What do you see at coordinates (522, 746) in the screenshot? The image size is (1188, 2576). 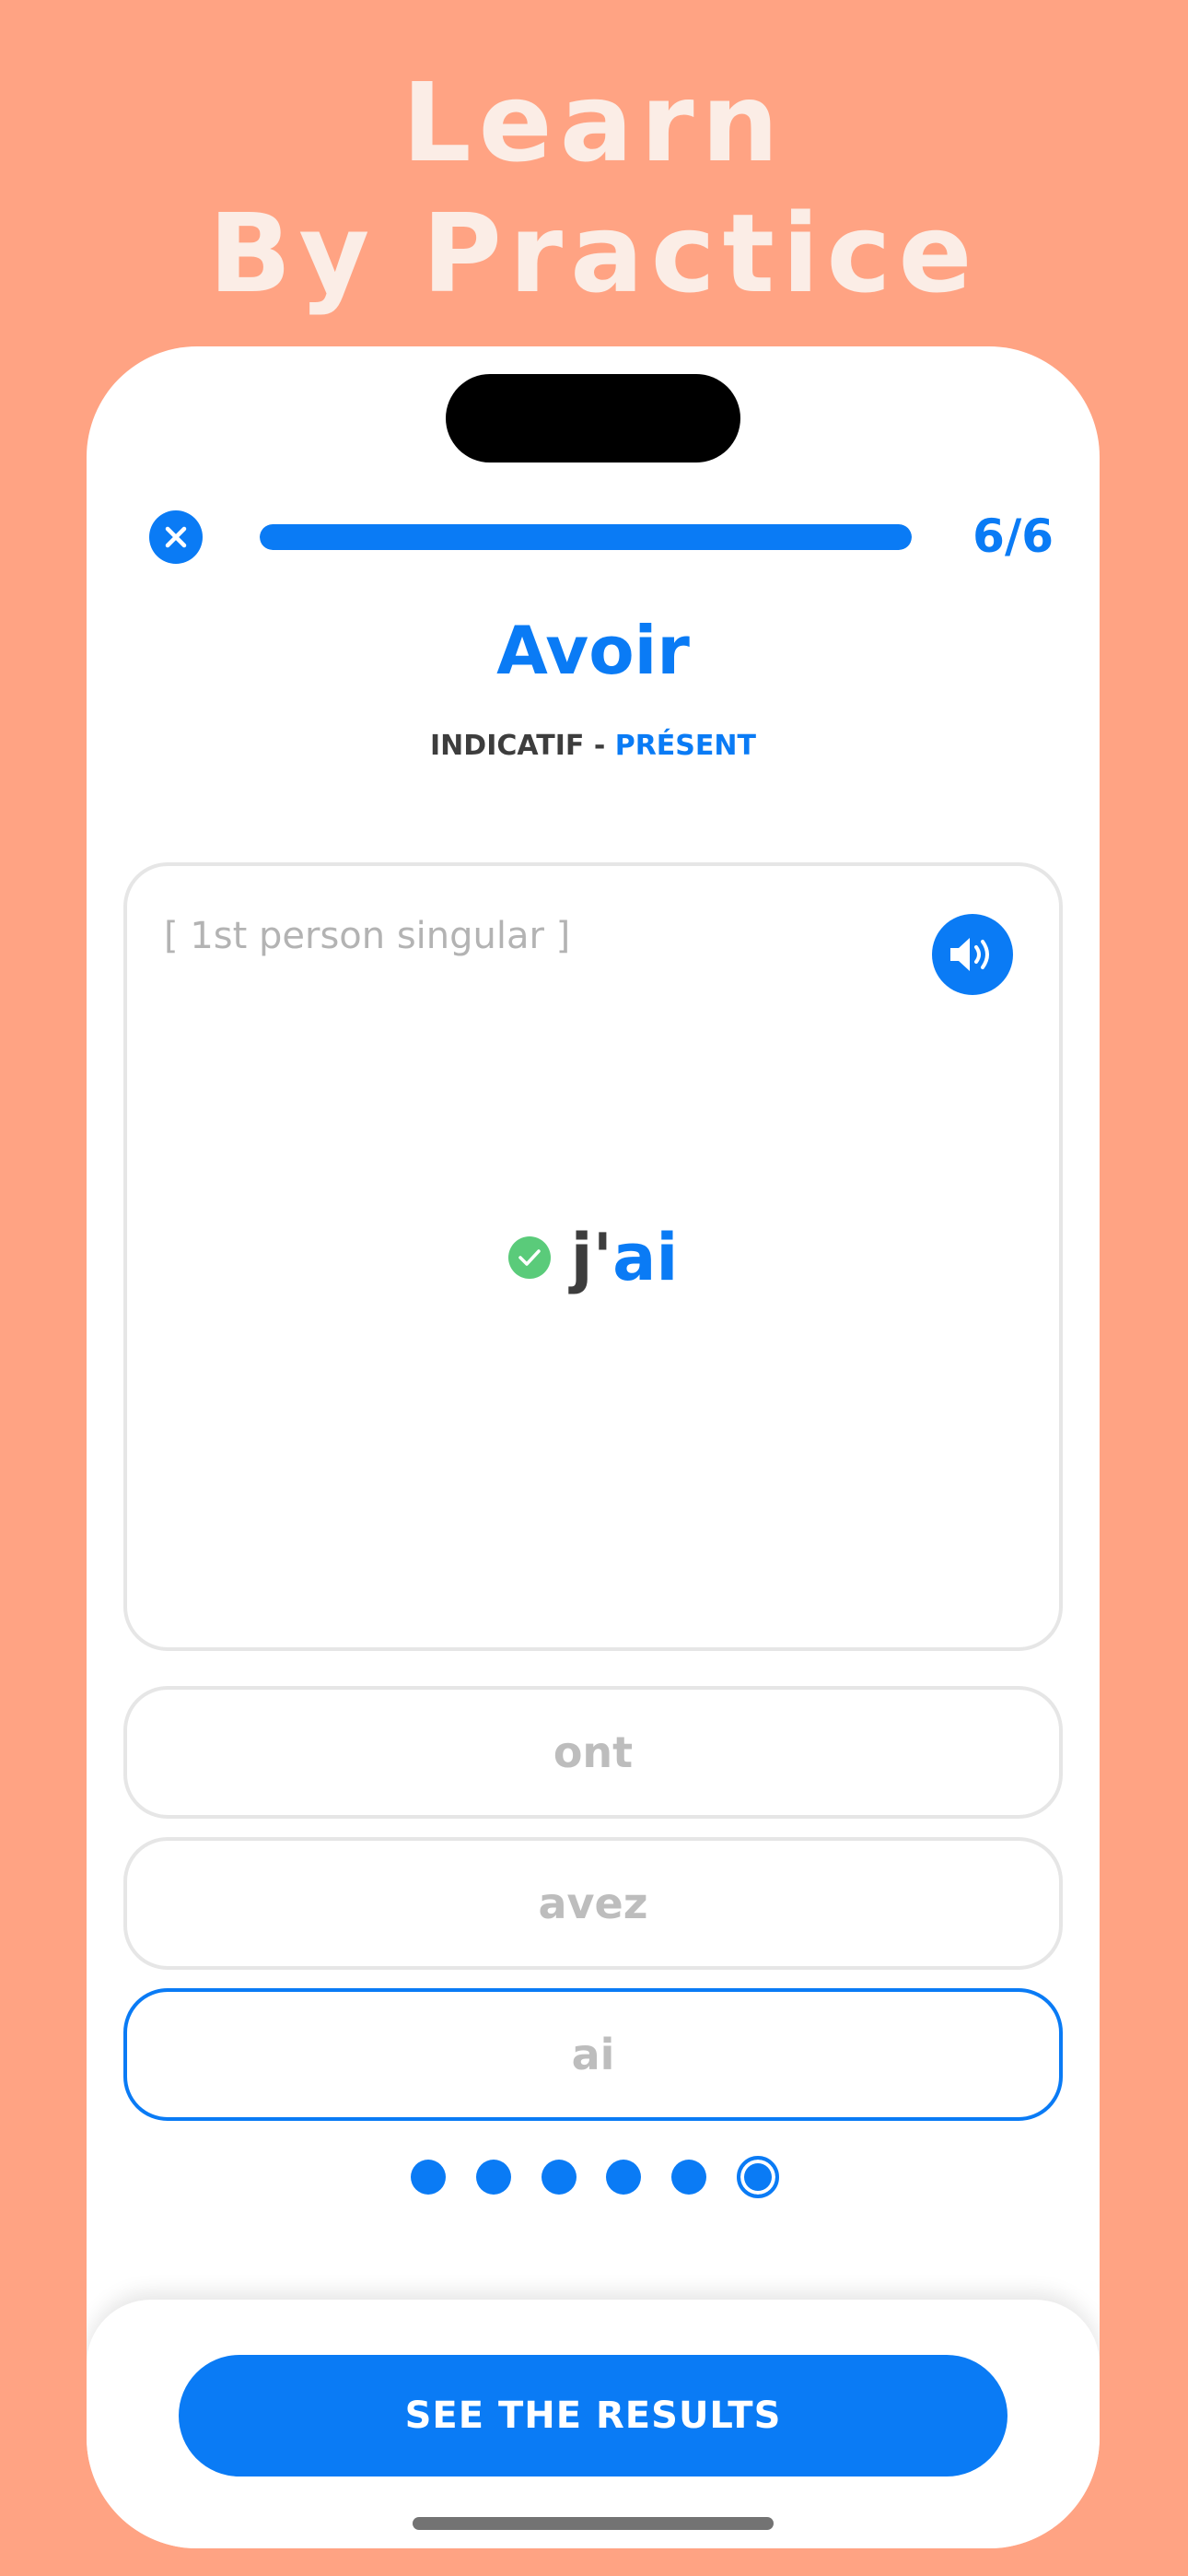 I see `mood-text: INDICATIF -` at bounding box center [522, 746].